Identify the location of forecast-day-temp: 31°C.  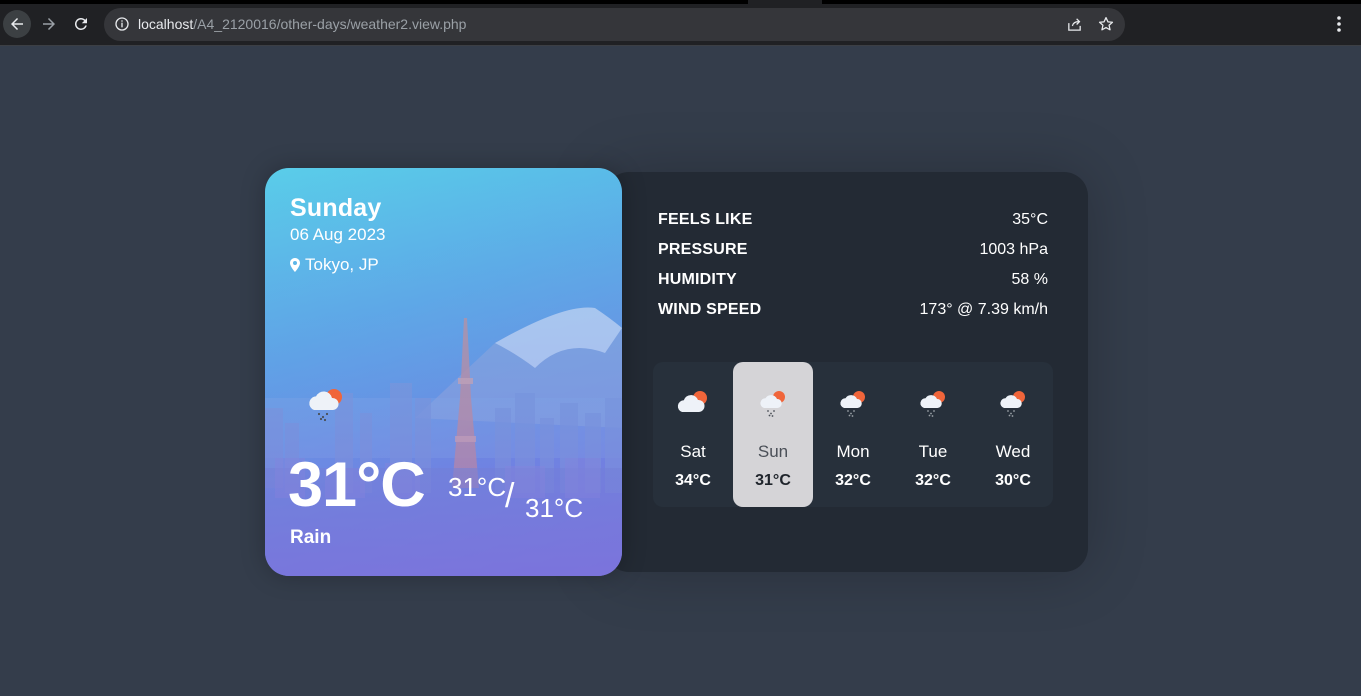
(773, 480).